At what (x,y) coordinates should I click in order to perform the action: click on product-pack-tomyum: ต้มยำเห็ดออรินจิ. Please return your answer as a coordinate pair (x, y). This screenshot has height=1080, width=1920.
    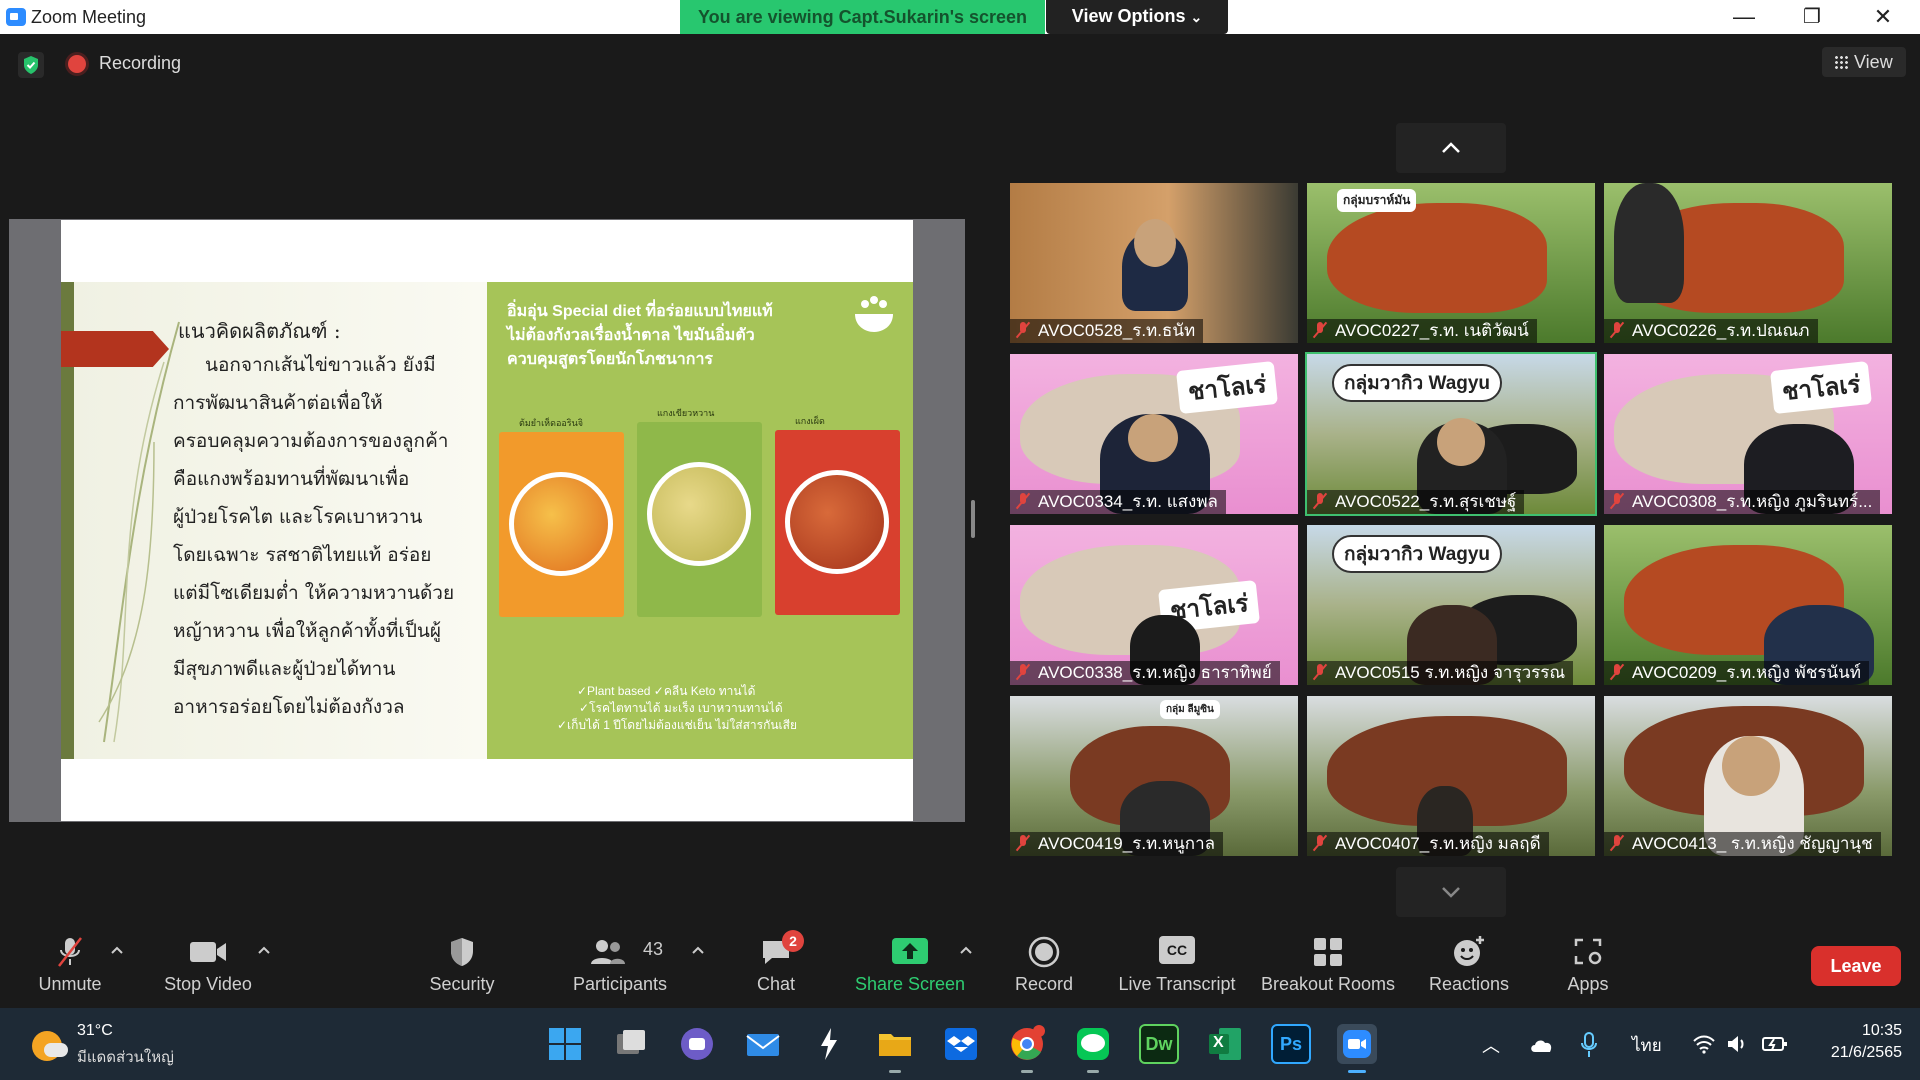
    Looking at the image, I should click on (561, 517).